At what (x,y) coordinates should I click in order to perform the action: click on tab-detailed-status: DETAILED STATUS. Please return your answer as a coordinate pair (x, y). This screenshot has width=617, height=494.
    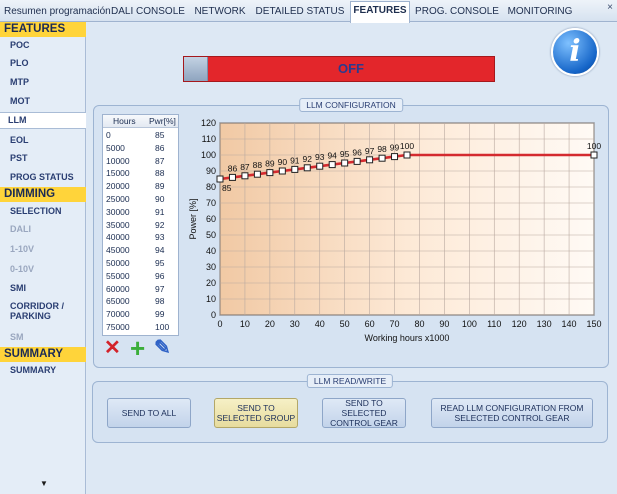
    Looking at the image, I should click on (300, 11).